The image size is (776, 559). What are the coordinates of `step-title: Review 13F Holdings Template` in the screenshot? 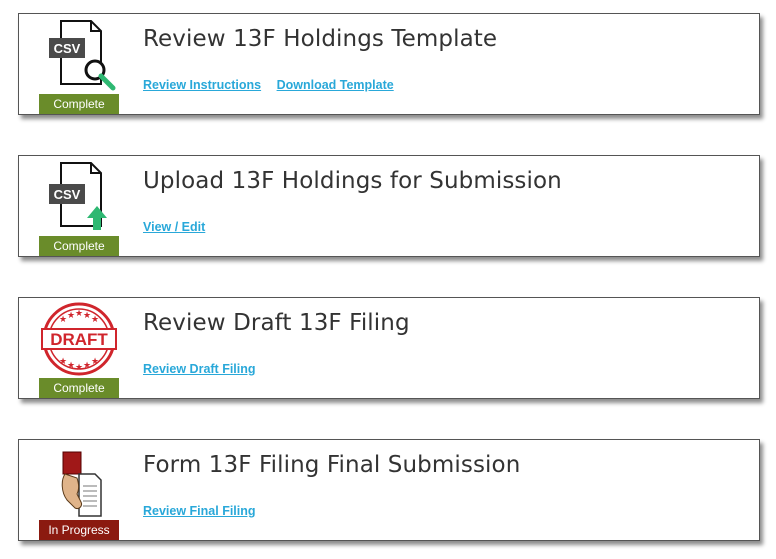 It's located at (320, 39).